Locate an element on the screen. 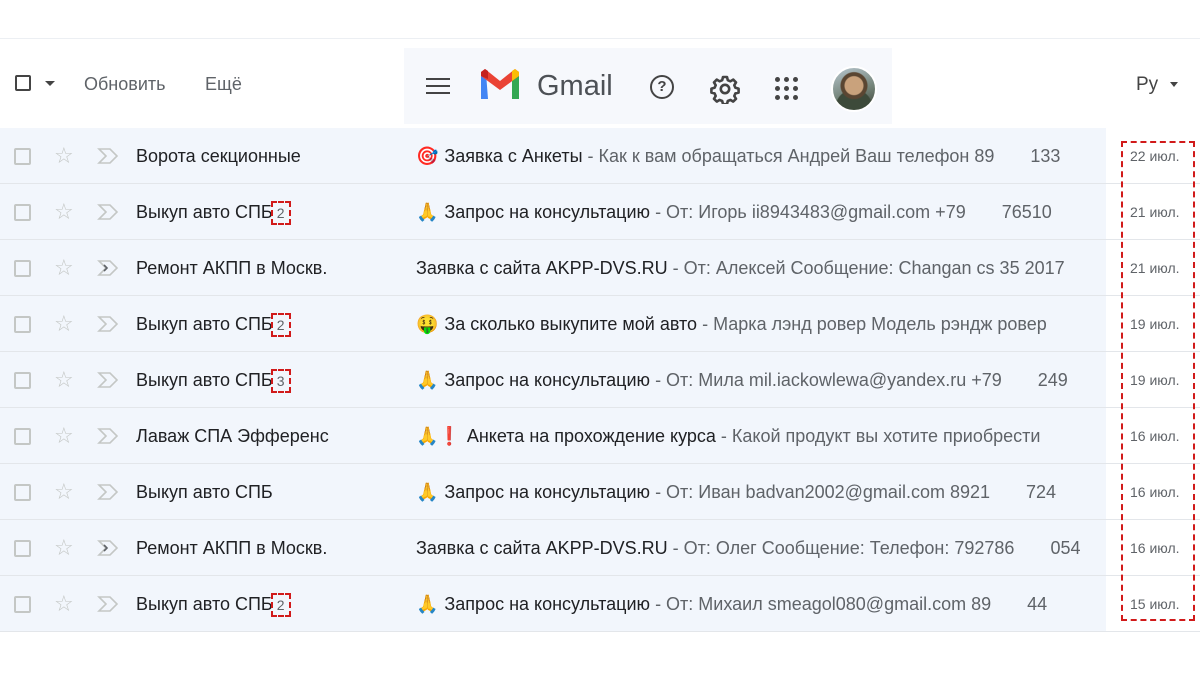 Image resolution: width=1200 pixels, height=675 pixels. gear-icon is located at coordinates (725, 89).